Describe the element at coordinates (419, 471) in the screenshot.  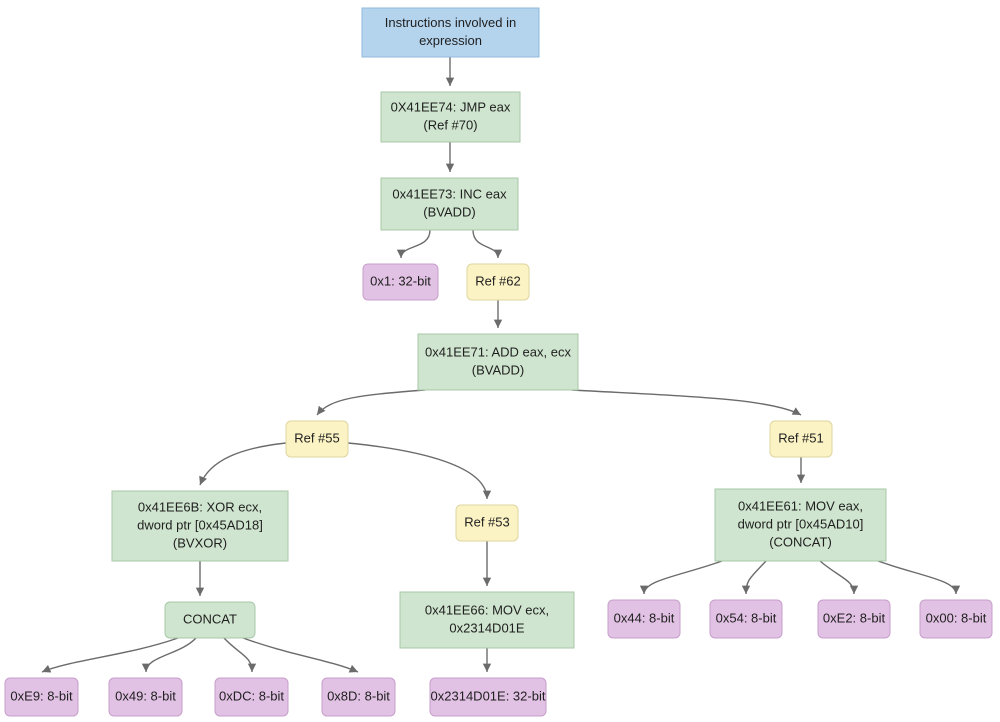
I see `edge-n_r55-to-n_r53` at that location.